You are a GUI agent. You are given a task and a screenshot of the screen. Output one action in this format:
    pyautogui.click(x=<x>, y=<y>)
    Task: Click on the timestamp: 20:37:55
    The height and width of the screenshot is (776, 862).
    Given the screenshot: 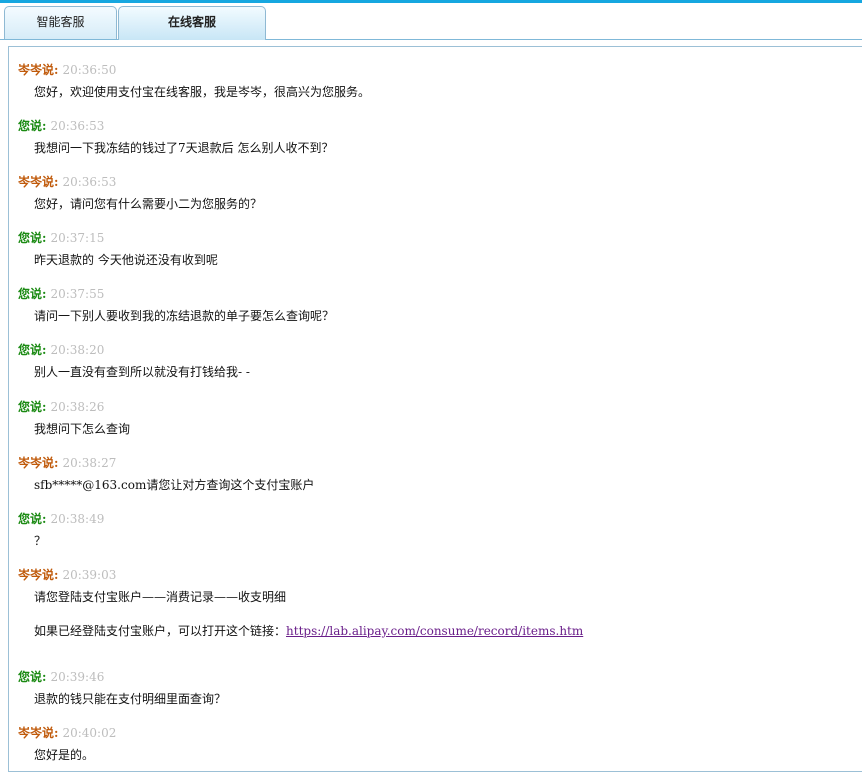 What is the action you would take?
    pyautogui.click(x=77, y=294)
    